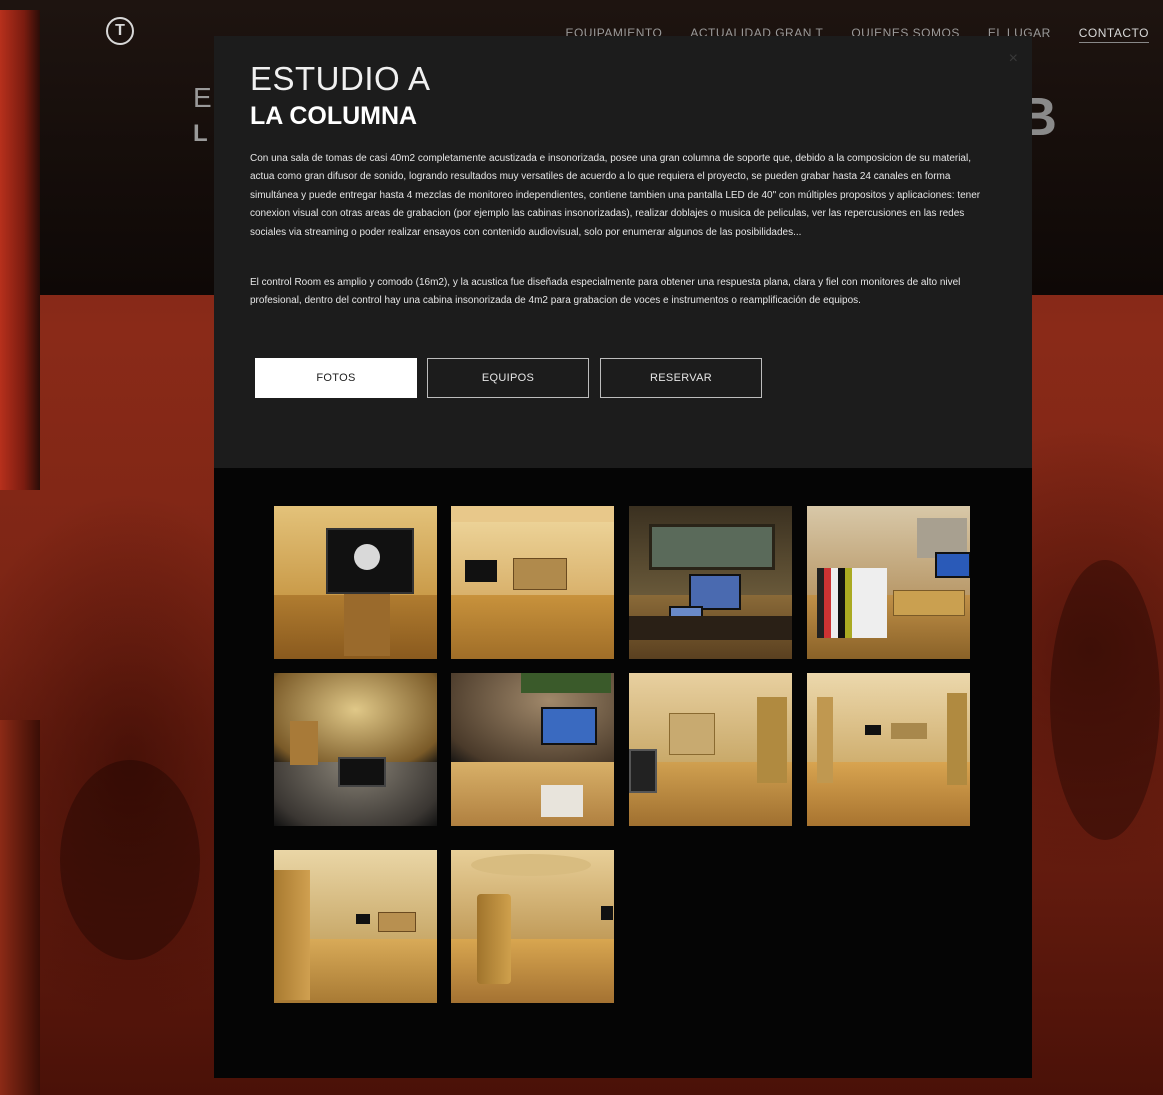 This screenshot has width=1163, height=1095. Describe the element at coordinates (681, 378) in the screenshot. I see `reservar-button: RESERVAR` at that location.